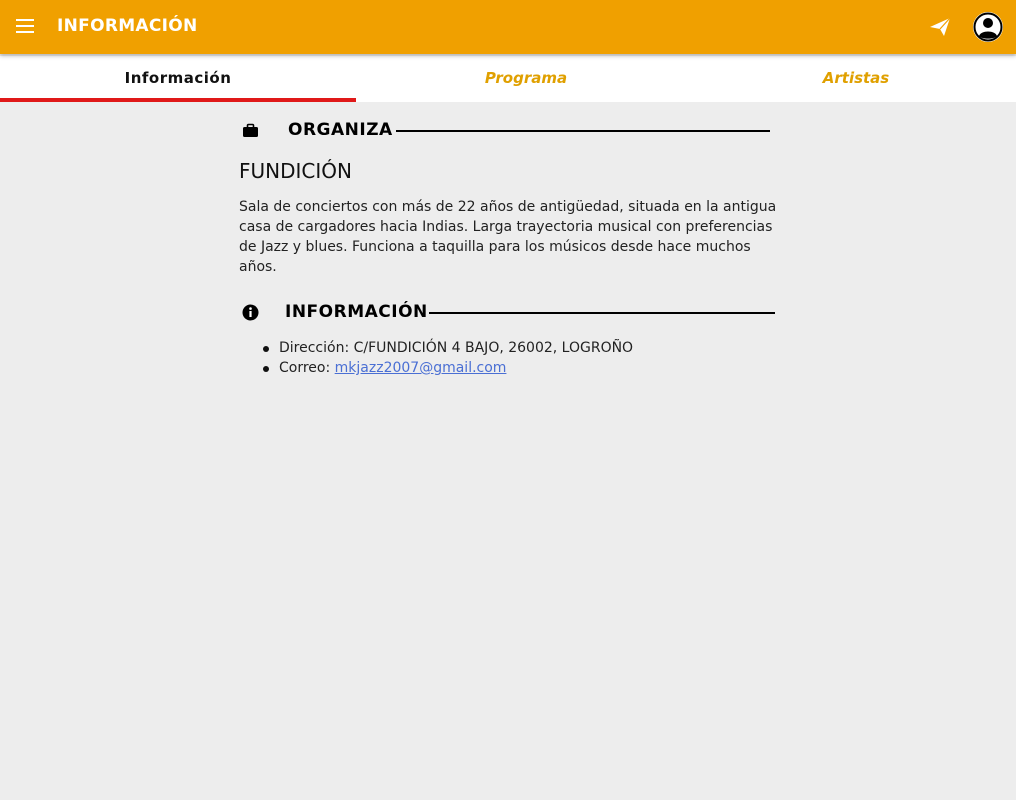  Describe the element at coordinates (988, 27) in the screenshot. I see `account-icon` at that location.